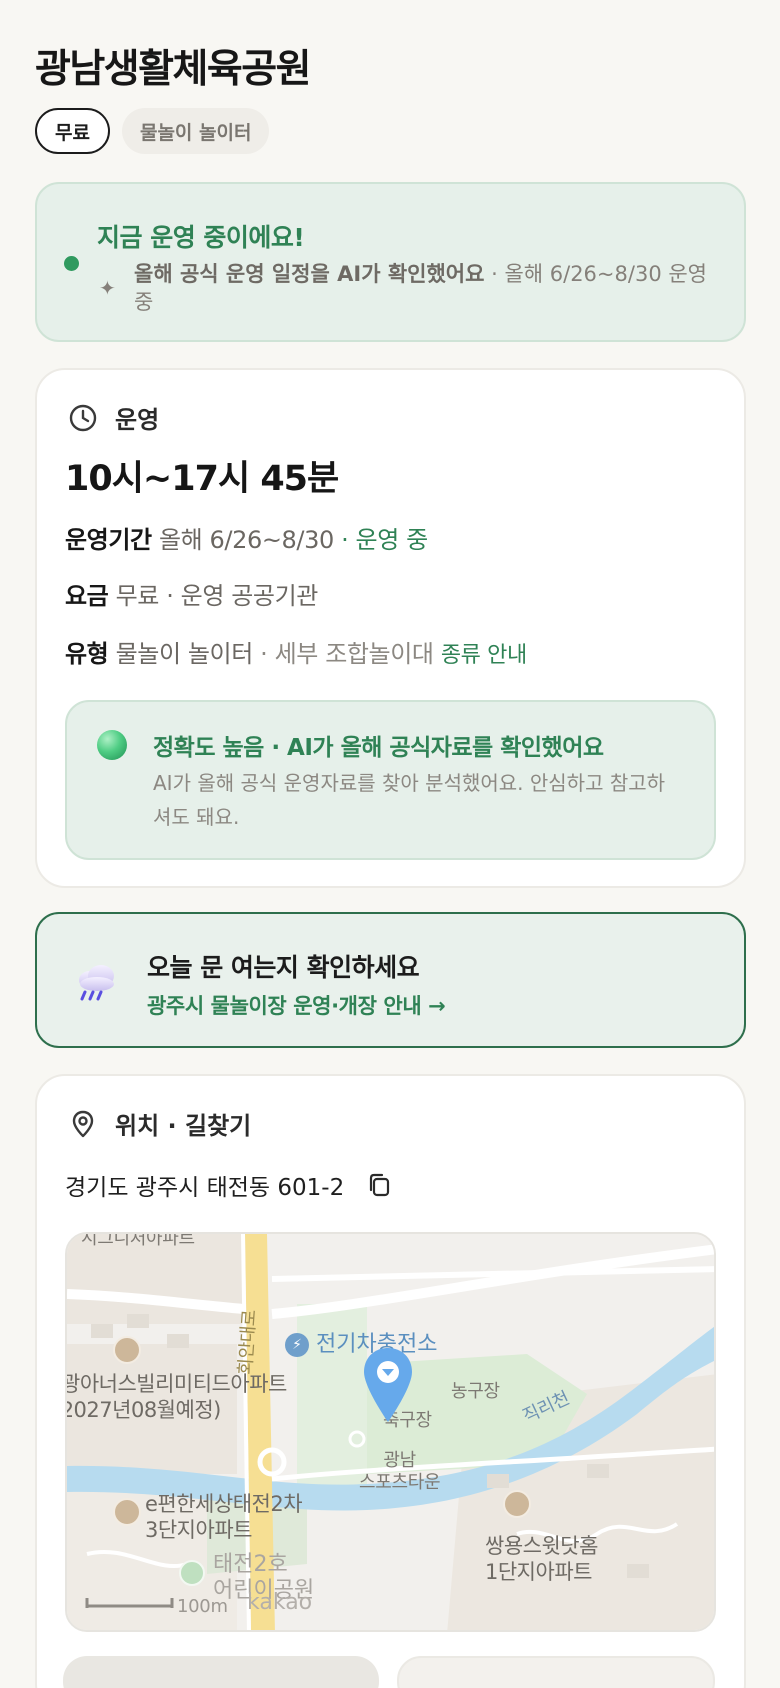 The width and height of the screenshot is (780, 1688). I want to click on open-check-link: 광주시 물놀이장 운영·개장 안내 →, so click(296, 1005).